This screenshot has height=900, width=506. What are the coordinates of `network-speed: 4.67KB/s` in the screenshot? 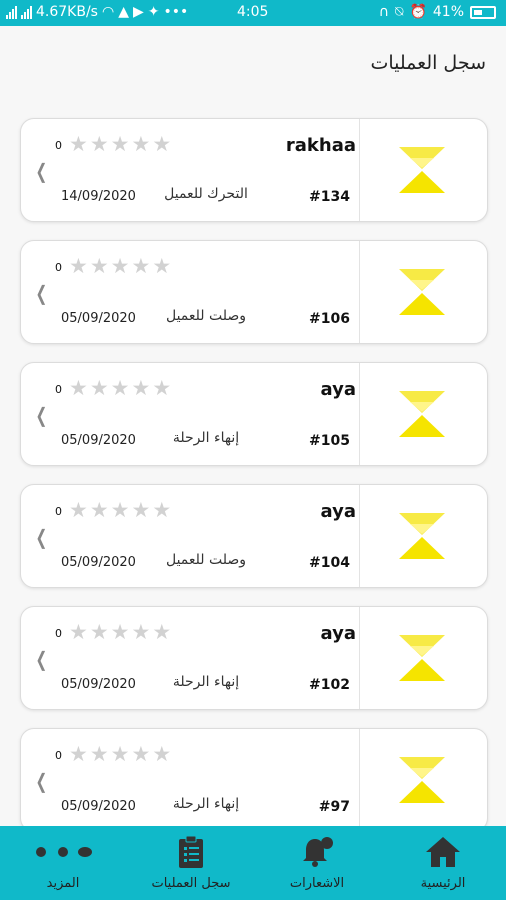 It's located at (67, 12).